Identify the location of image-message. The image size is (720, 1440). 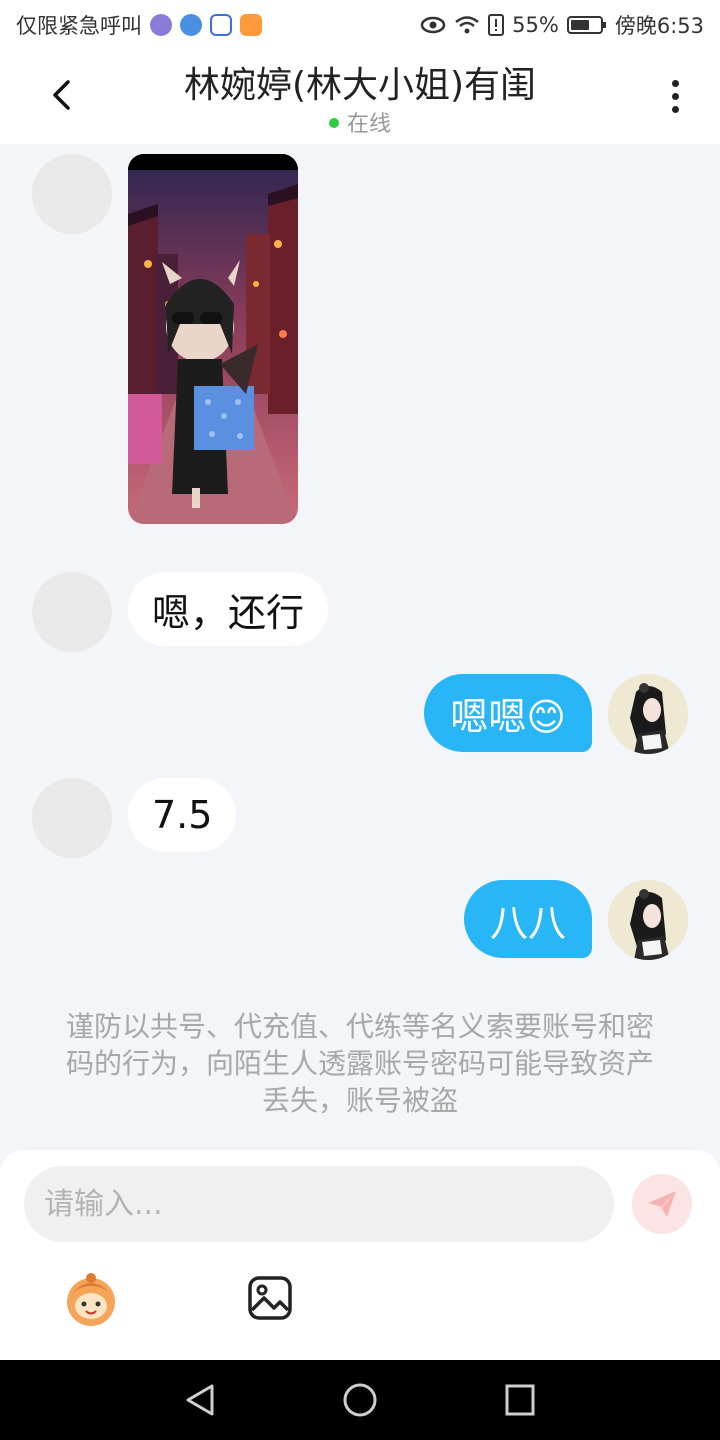
(213, 339).